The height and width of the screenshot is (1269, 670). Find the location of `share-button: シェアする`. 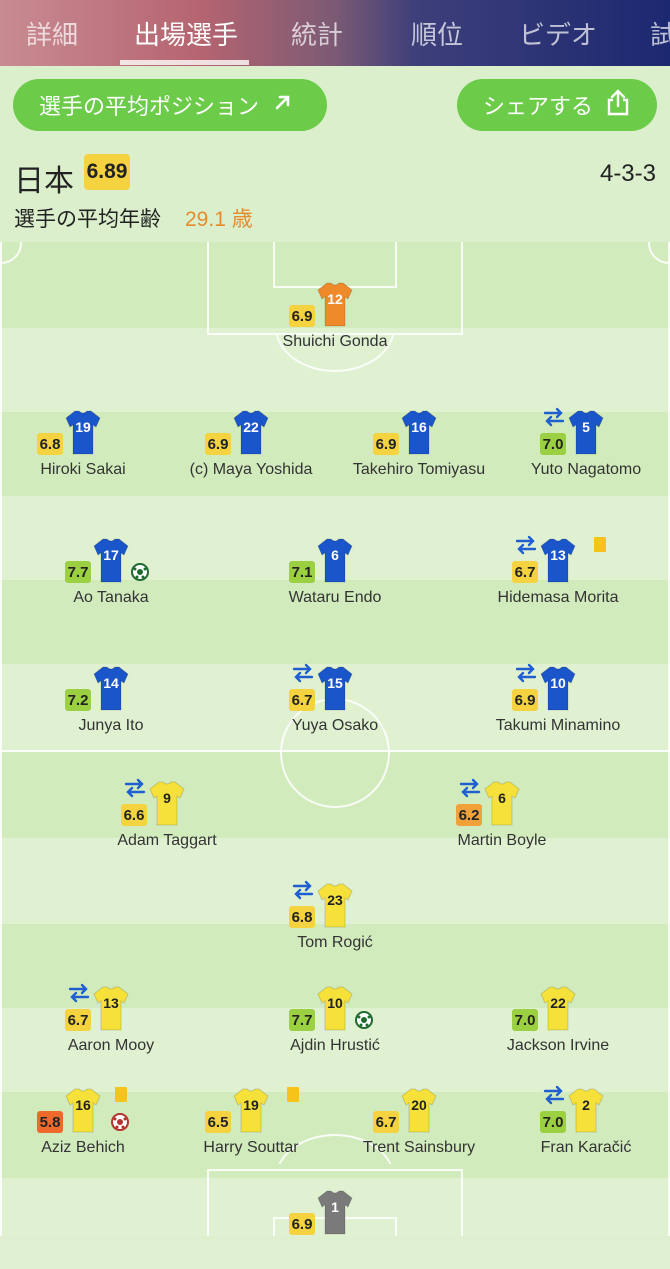

share-button: シェアする is located at coordinates (557, 105).